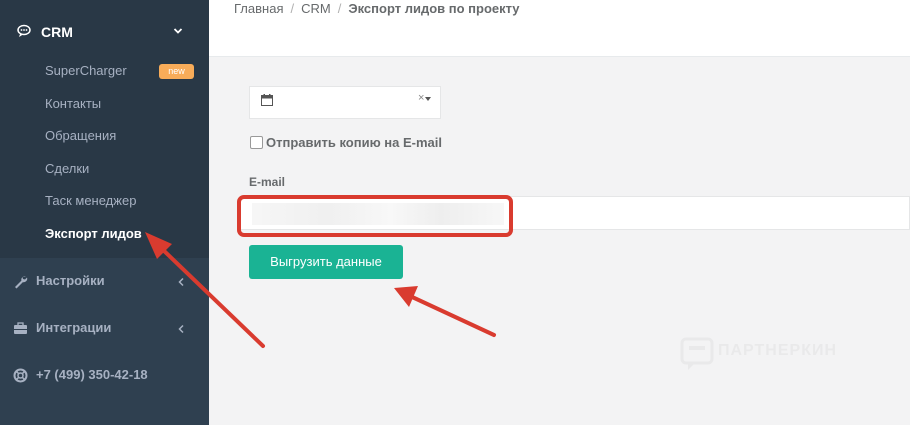  Describe the element at coordinates (326, 262) in the screenshot. I see `export-data-button: Выгрузить данные` at that location.